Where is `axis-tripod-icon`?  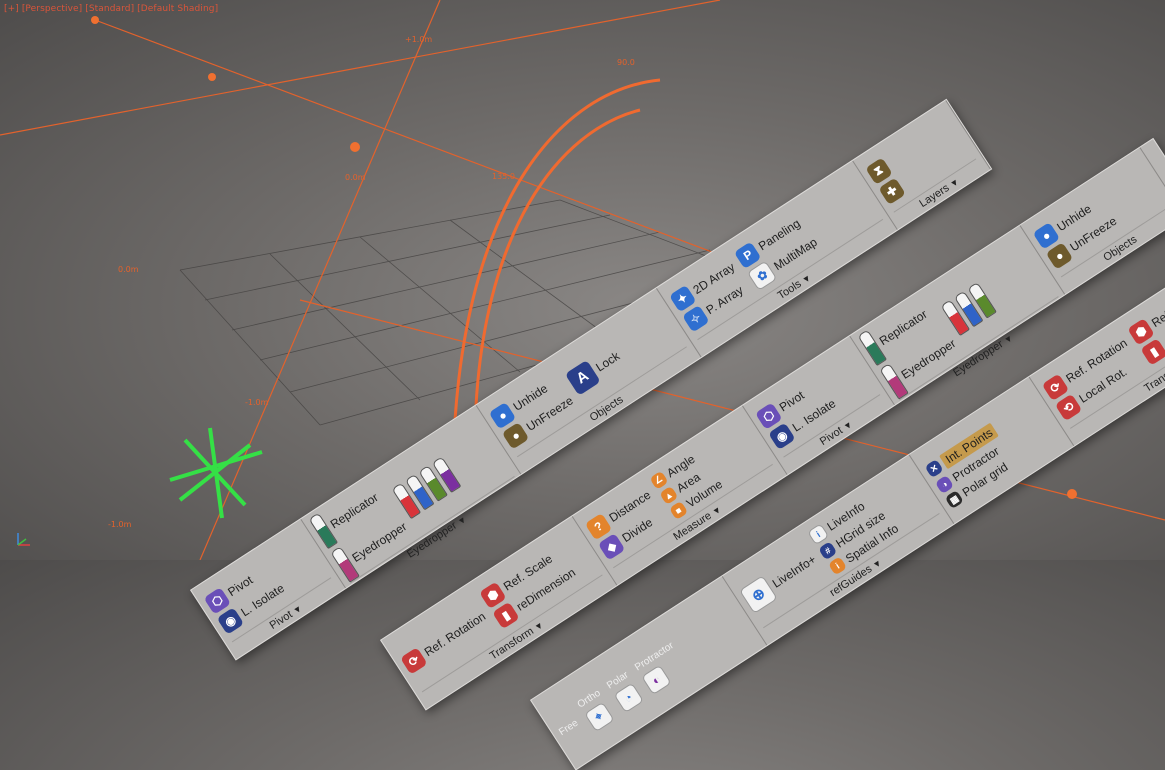 axis-tripod-icon is located at coordinates (23, 539).